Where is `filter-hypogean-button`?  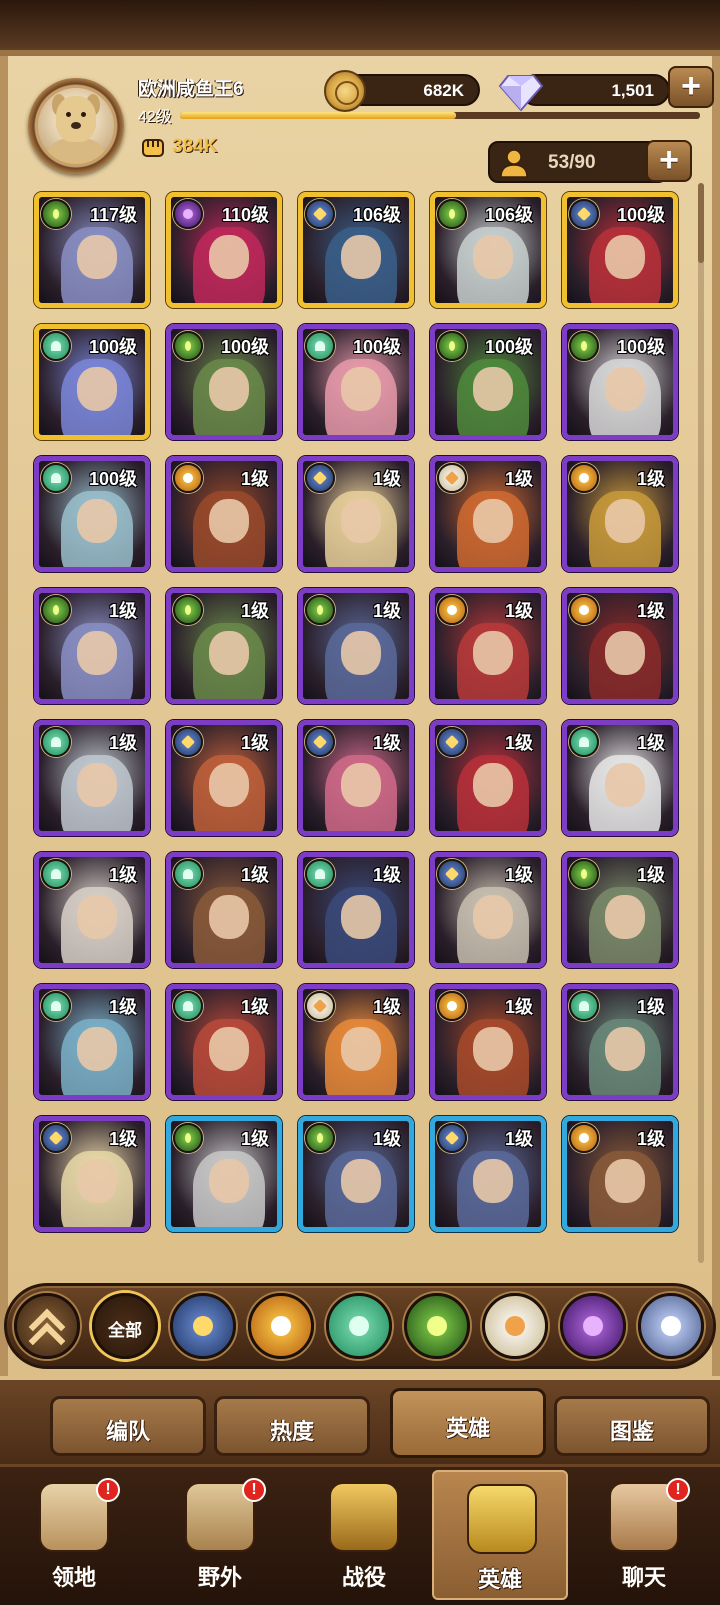
filter-hypogean-button is located at coordinates (593, 1326).